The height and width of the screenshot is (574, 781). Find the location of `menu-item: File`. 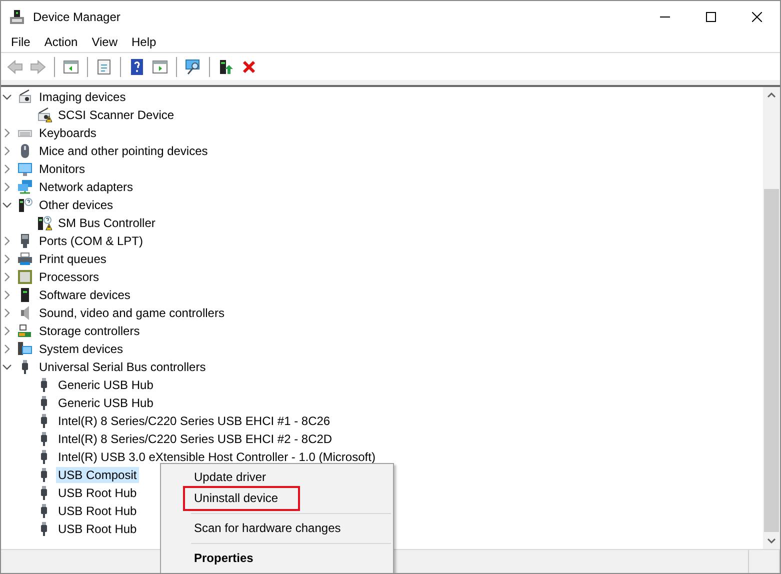

menu-item: File is located at coordinates (21, 42).